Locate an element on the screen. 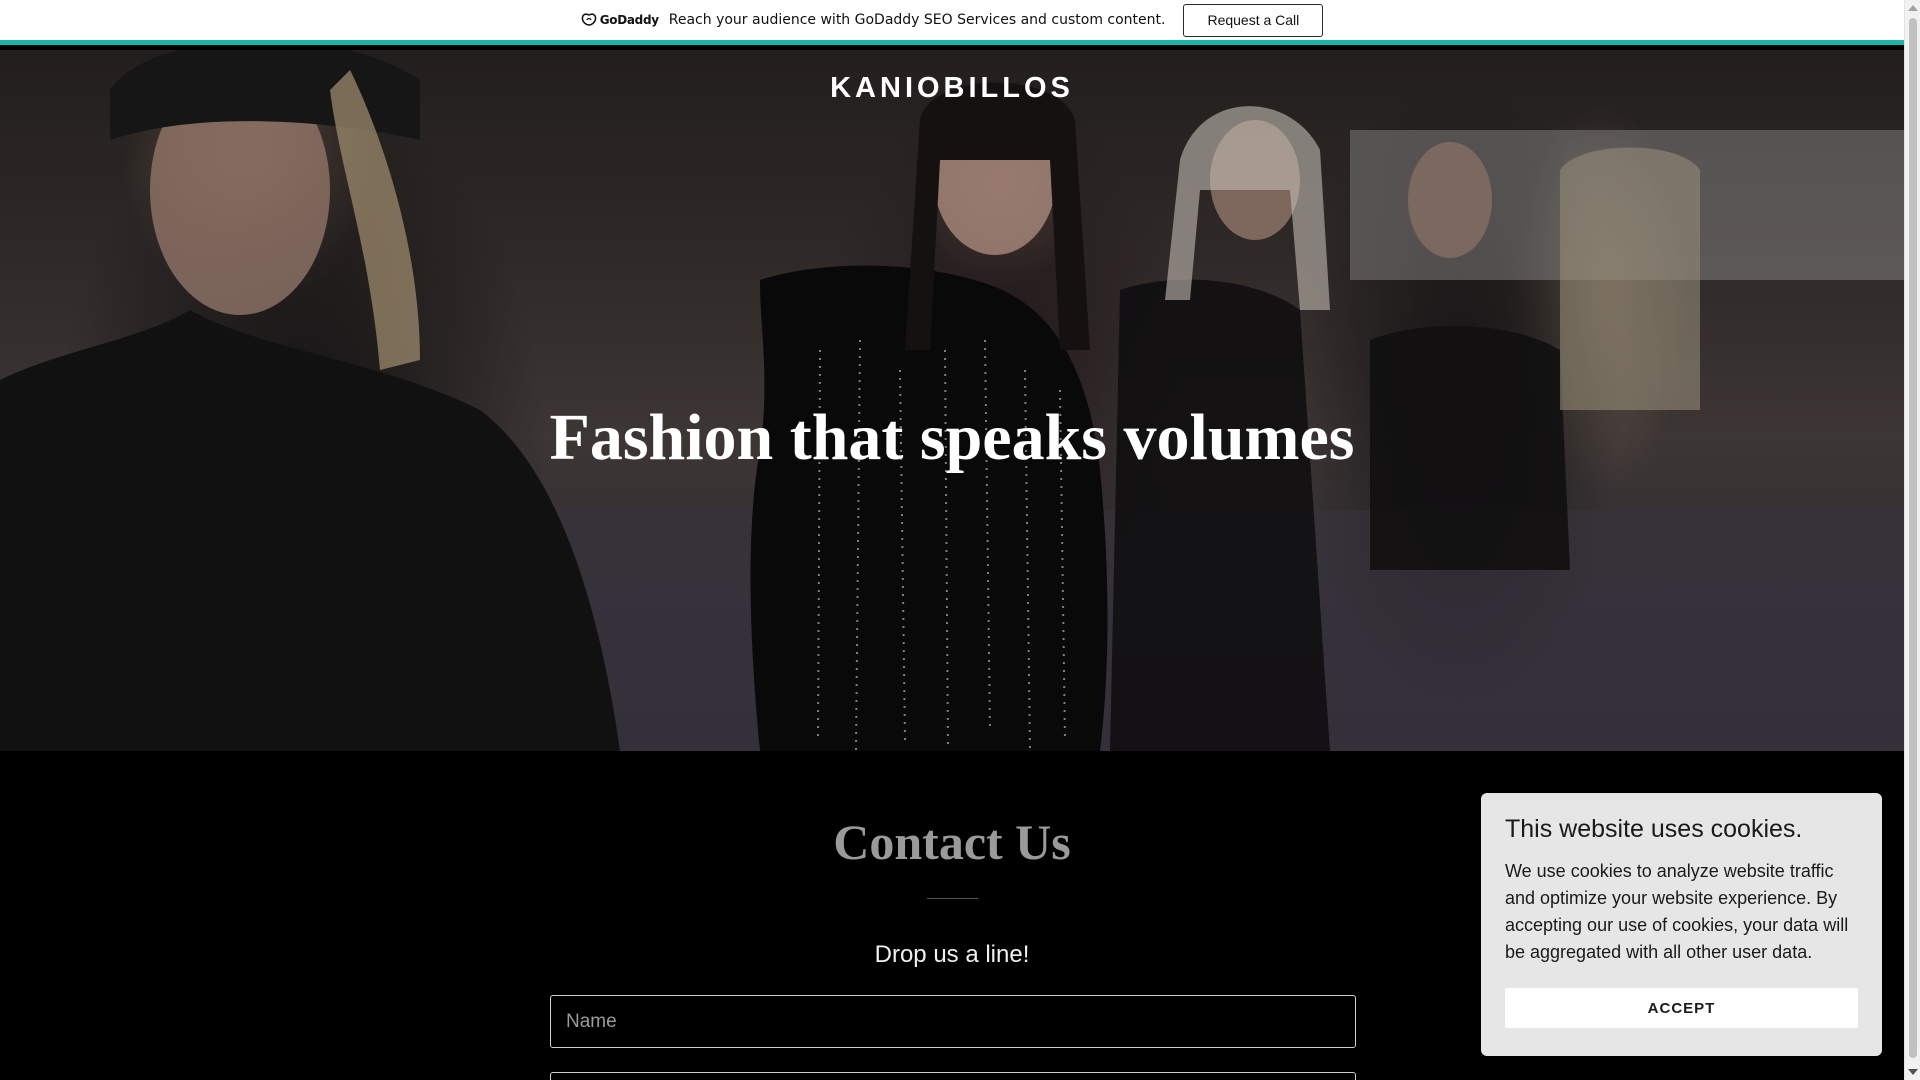  request-call-button: Request a Call is located at coordinates (1253, 20).